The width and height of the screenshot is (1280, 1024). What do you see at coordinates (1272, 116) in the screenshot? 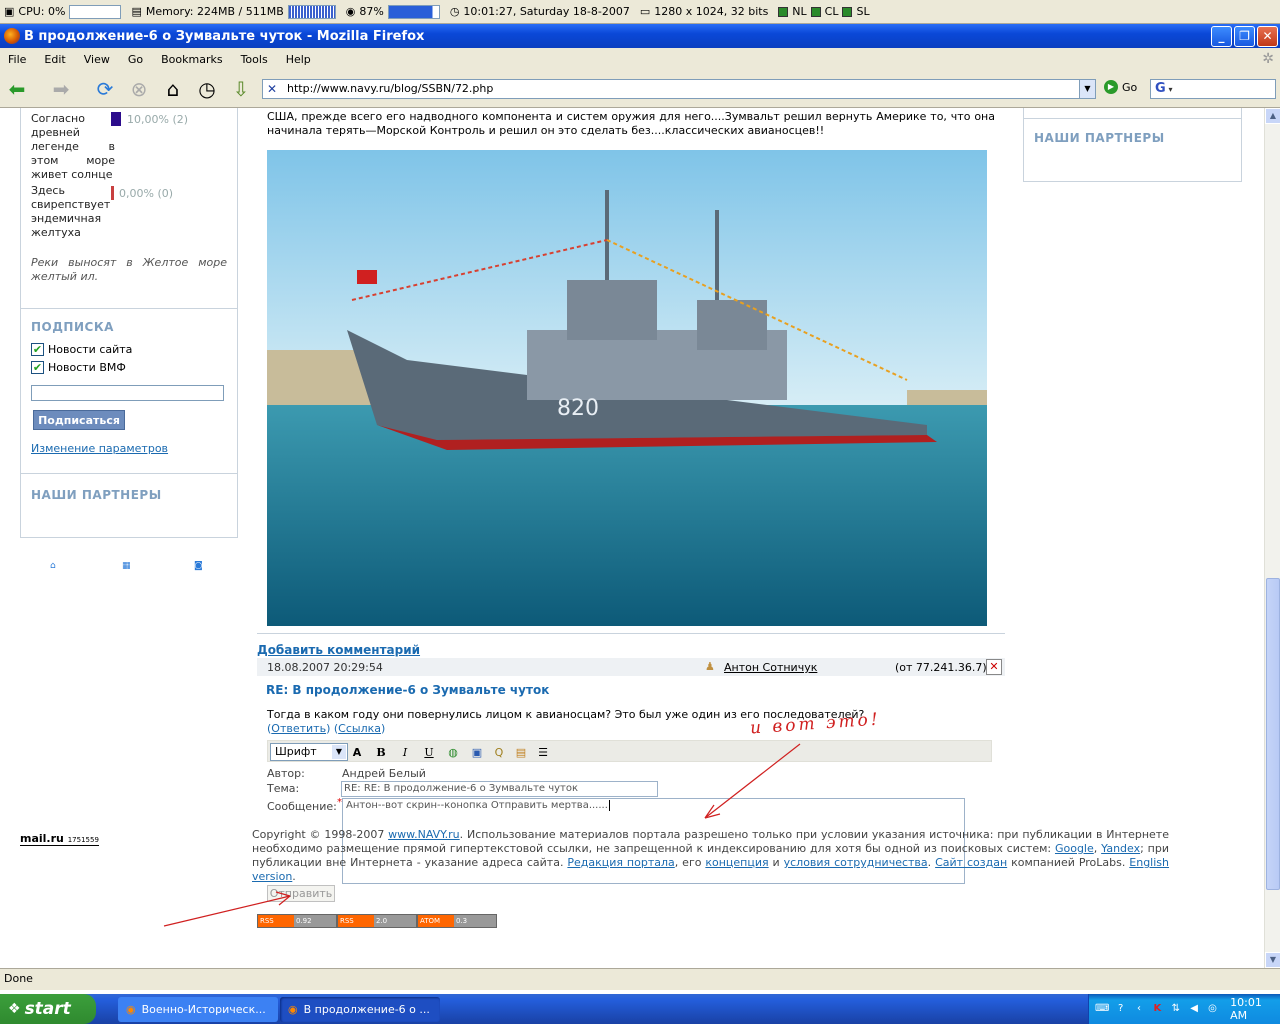
I see `scroll-up-icon: ▲` at bounding box center [1272, 116].